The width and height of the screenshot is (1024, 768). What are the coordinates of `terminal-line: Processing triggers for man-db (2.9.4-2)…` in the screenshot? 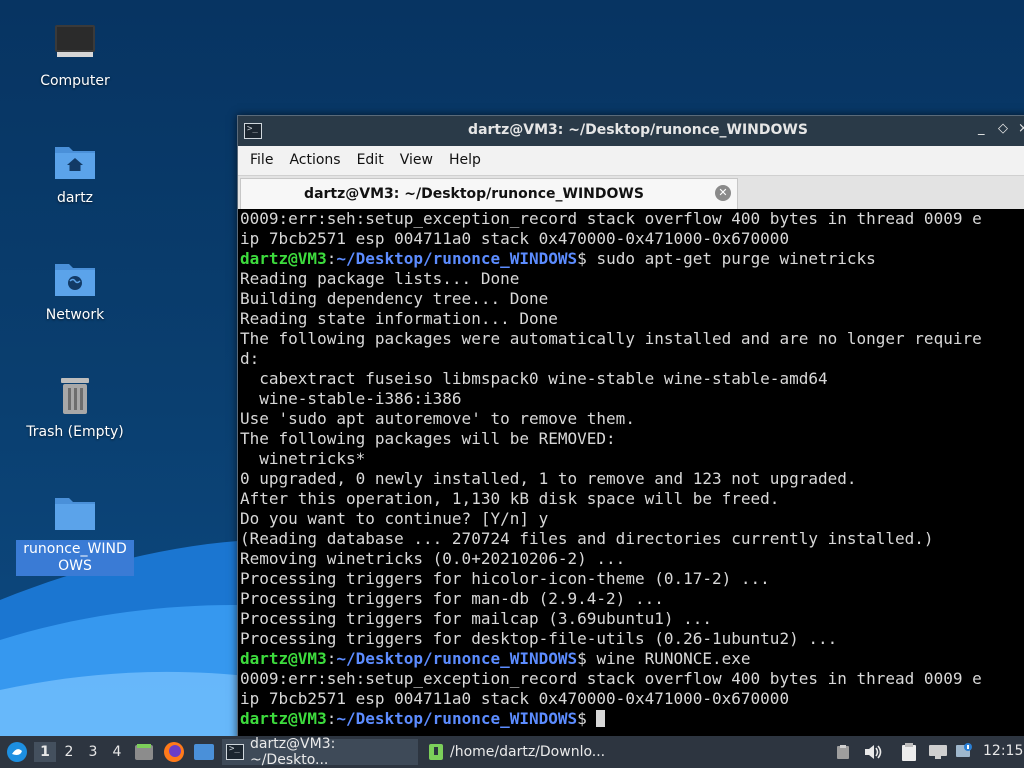 It's located at (632, 599).